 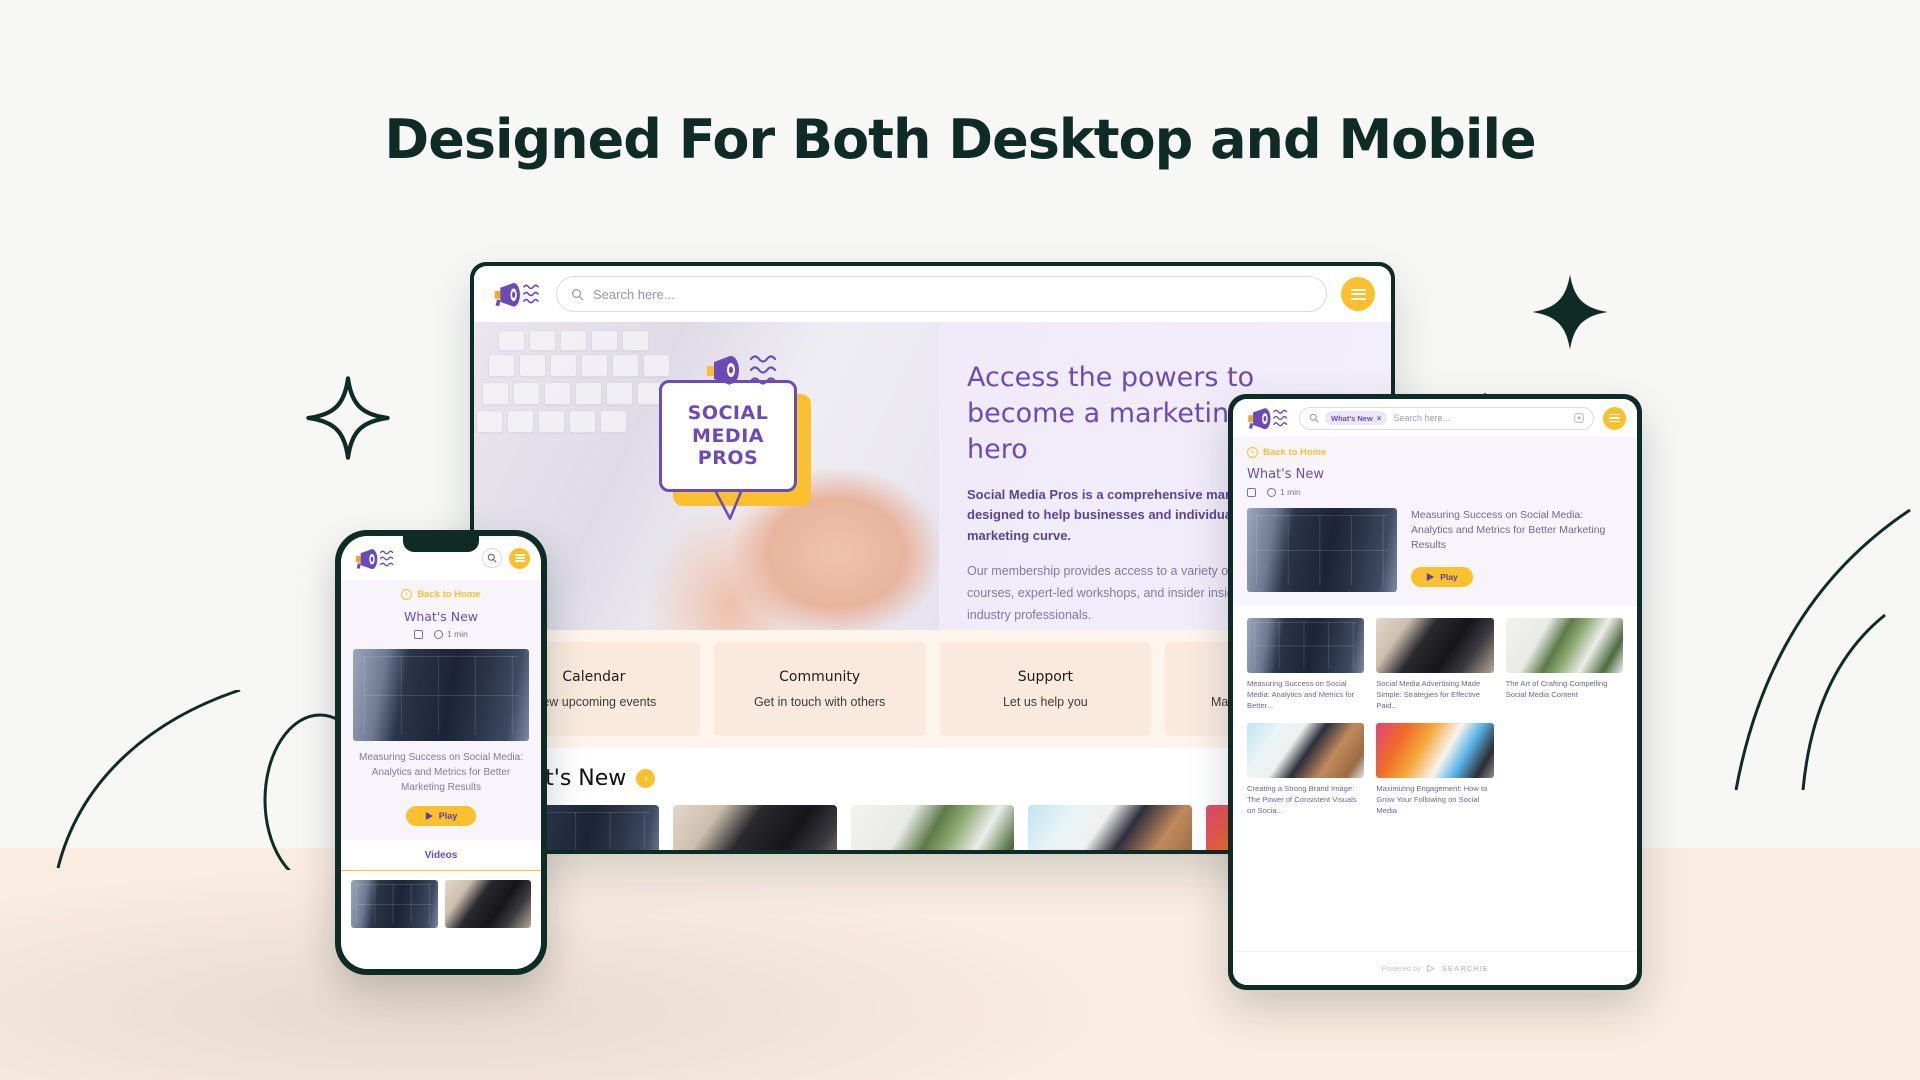 What do you see at coordinates (960, 139) in the screenshot?
I see `page-title: Designed For Both Desktop and Mobile` at bounding box center [960, 139].